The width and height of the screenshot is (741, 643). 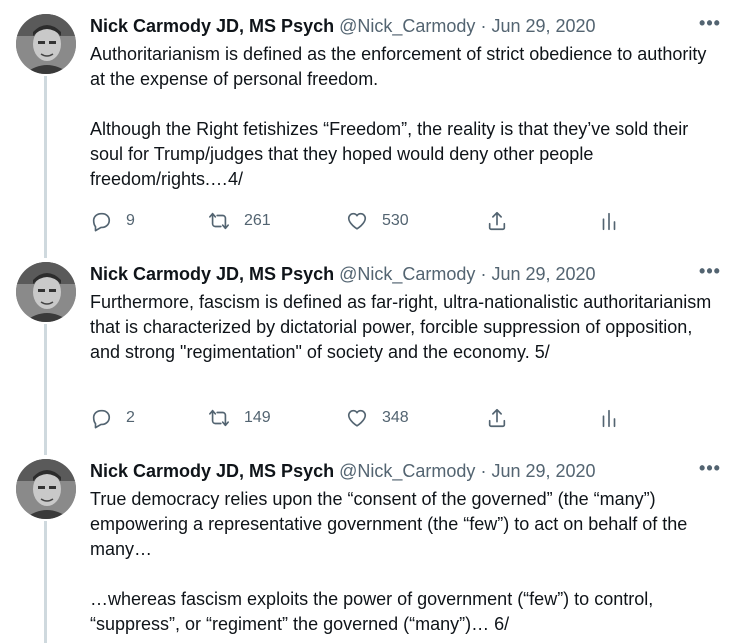 I want to click on reply-button: 9, so click(x=112, y=221).